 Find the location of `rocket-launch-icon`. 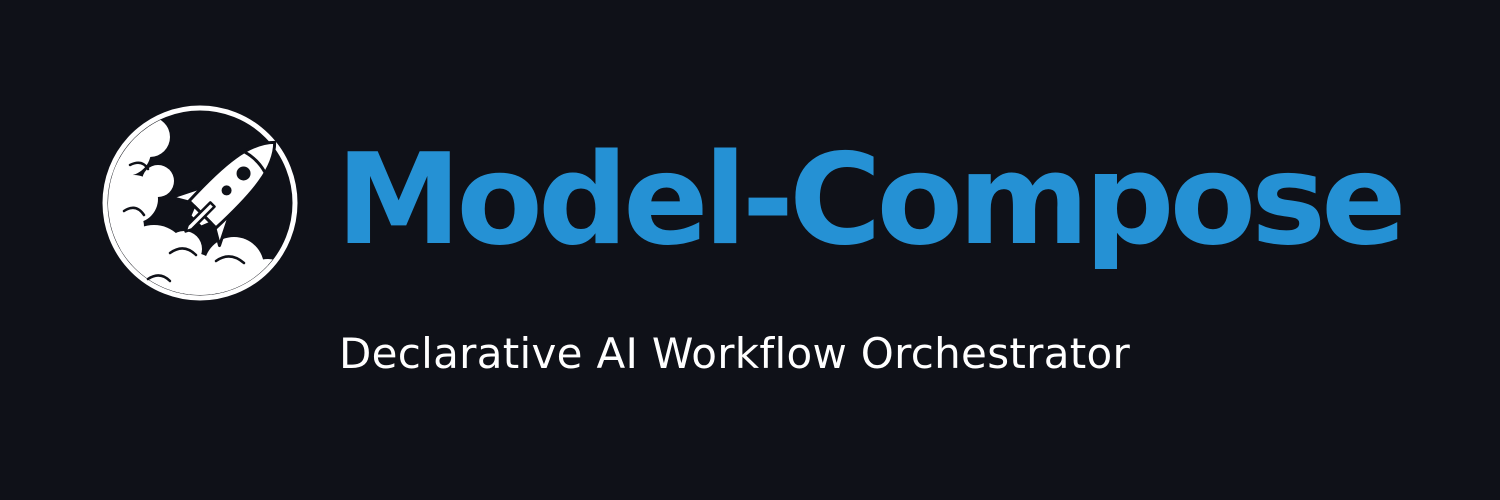

rocket-launch-icon is located at coordinates (200, 203).